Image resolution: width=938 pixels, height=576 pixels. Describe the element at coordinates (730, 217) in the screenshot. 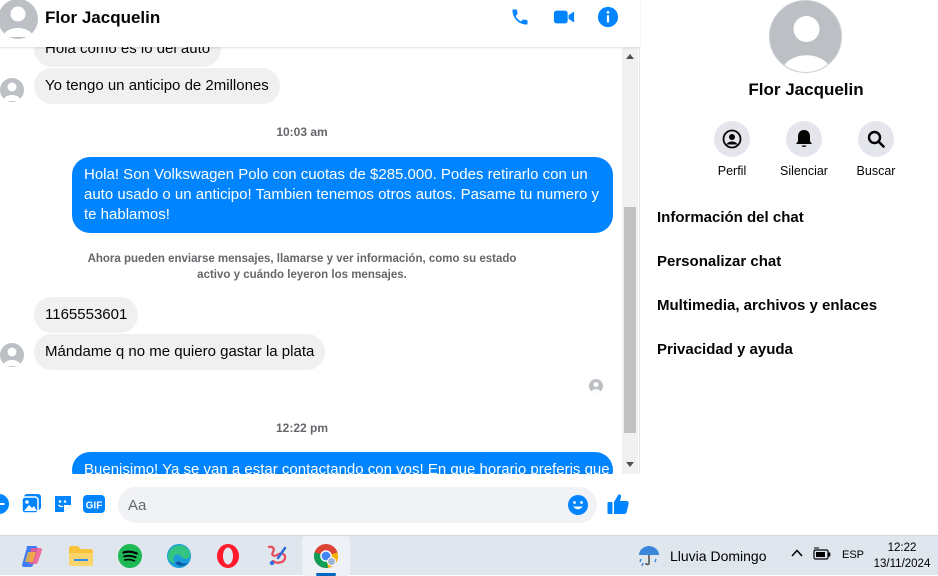

I see `menu-chat-info: Información del chat` at that location.